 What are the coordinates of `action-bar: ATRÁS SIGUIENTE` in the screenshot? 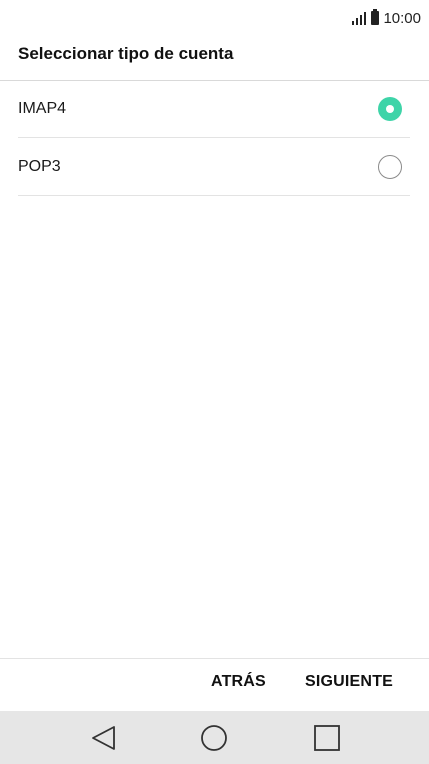 It's located at (214, 685).